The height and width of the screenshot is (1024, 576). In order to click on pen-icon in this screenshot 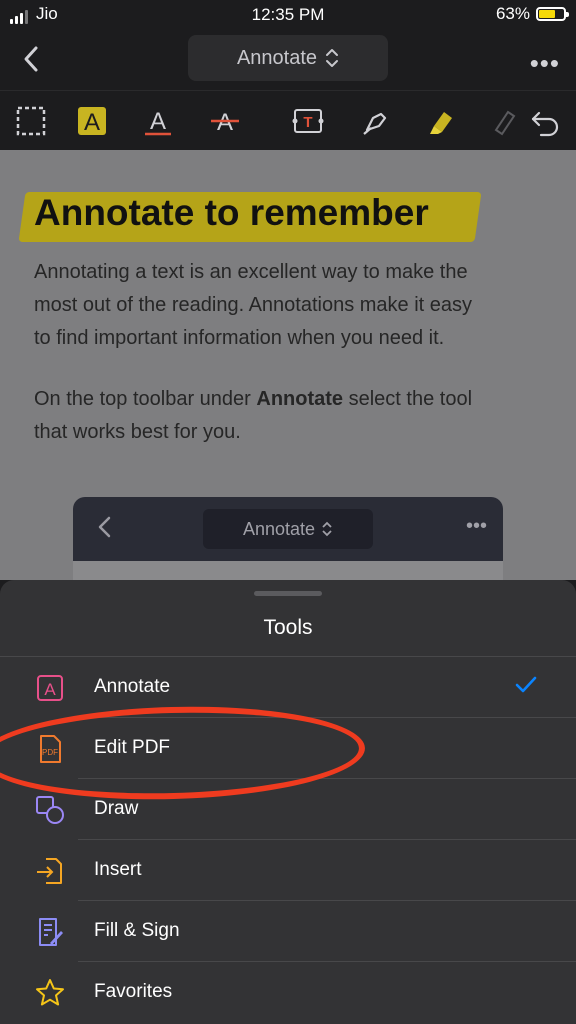, I will do `click(375, 123)`.